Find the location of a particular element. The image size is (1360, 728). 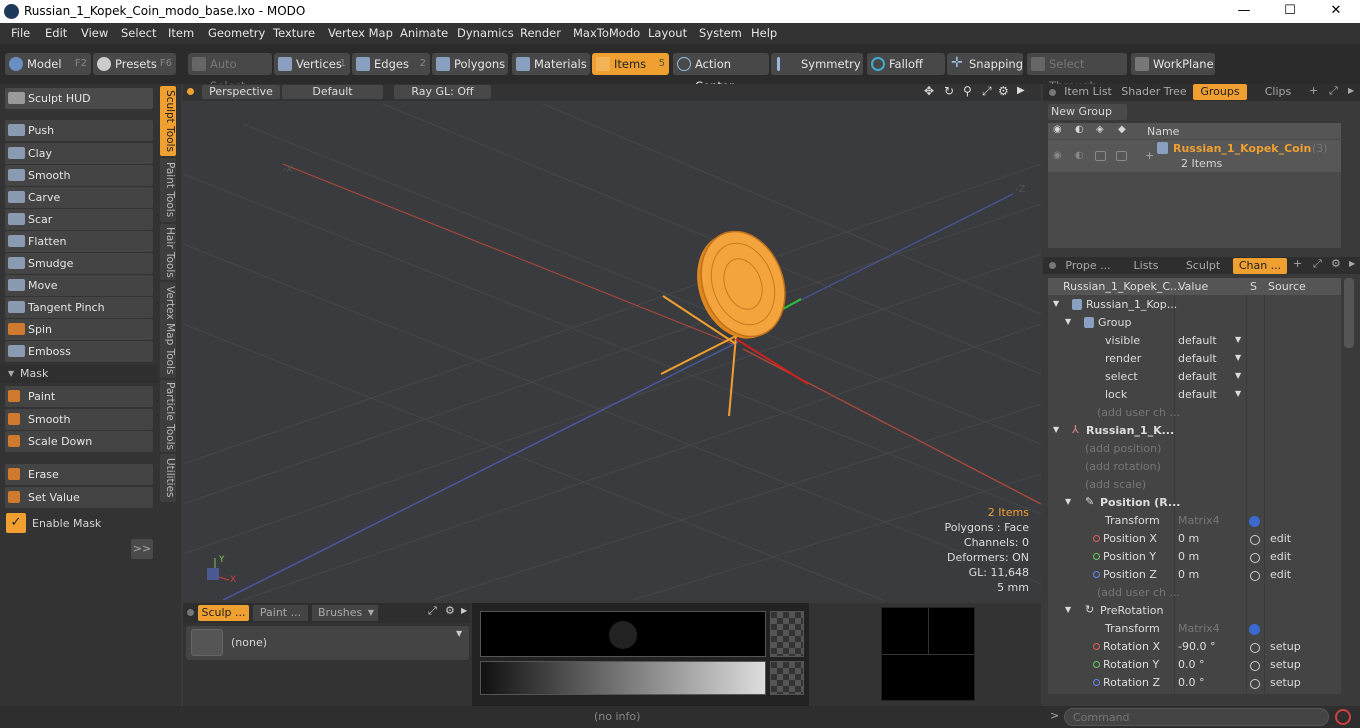

preset-selector: (none) ▼ is located at coordinates (327, 643).